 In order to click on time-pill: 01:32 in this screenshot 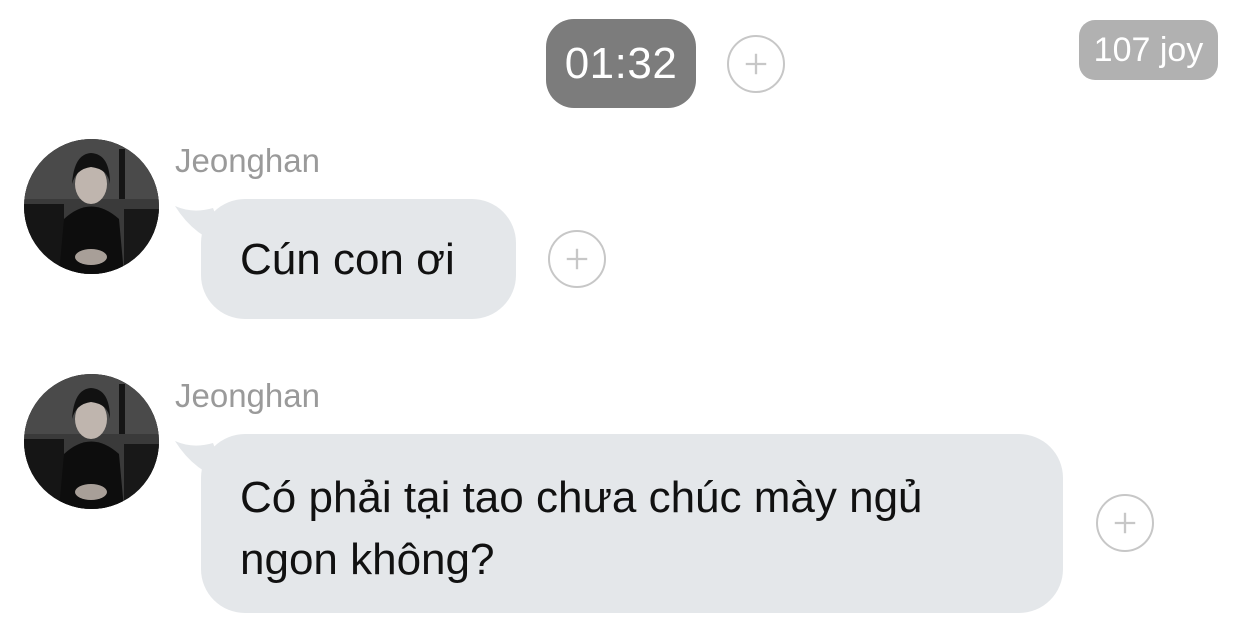, I will do `click(621, 63)`.